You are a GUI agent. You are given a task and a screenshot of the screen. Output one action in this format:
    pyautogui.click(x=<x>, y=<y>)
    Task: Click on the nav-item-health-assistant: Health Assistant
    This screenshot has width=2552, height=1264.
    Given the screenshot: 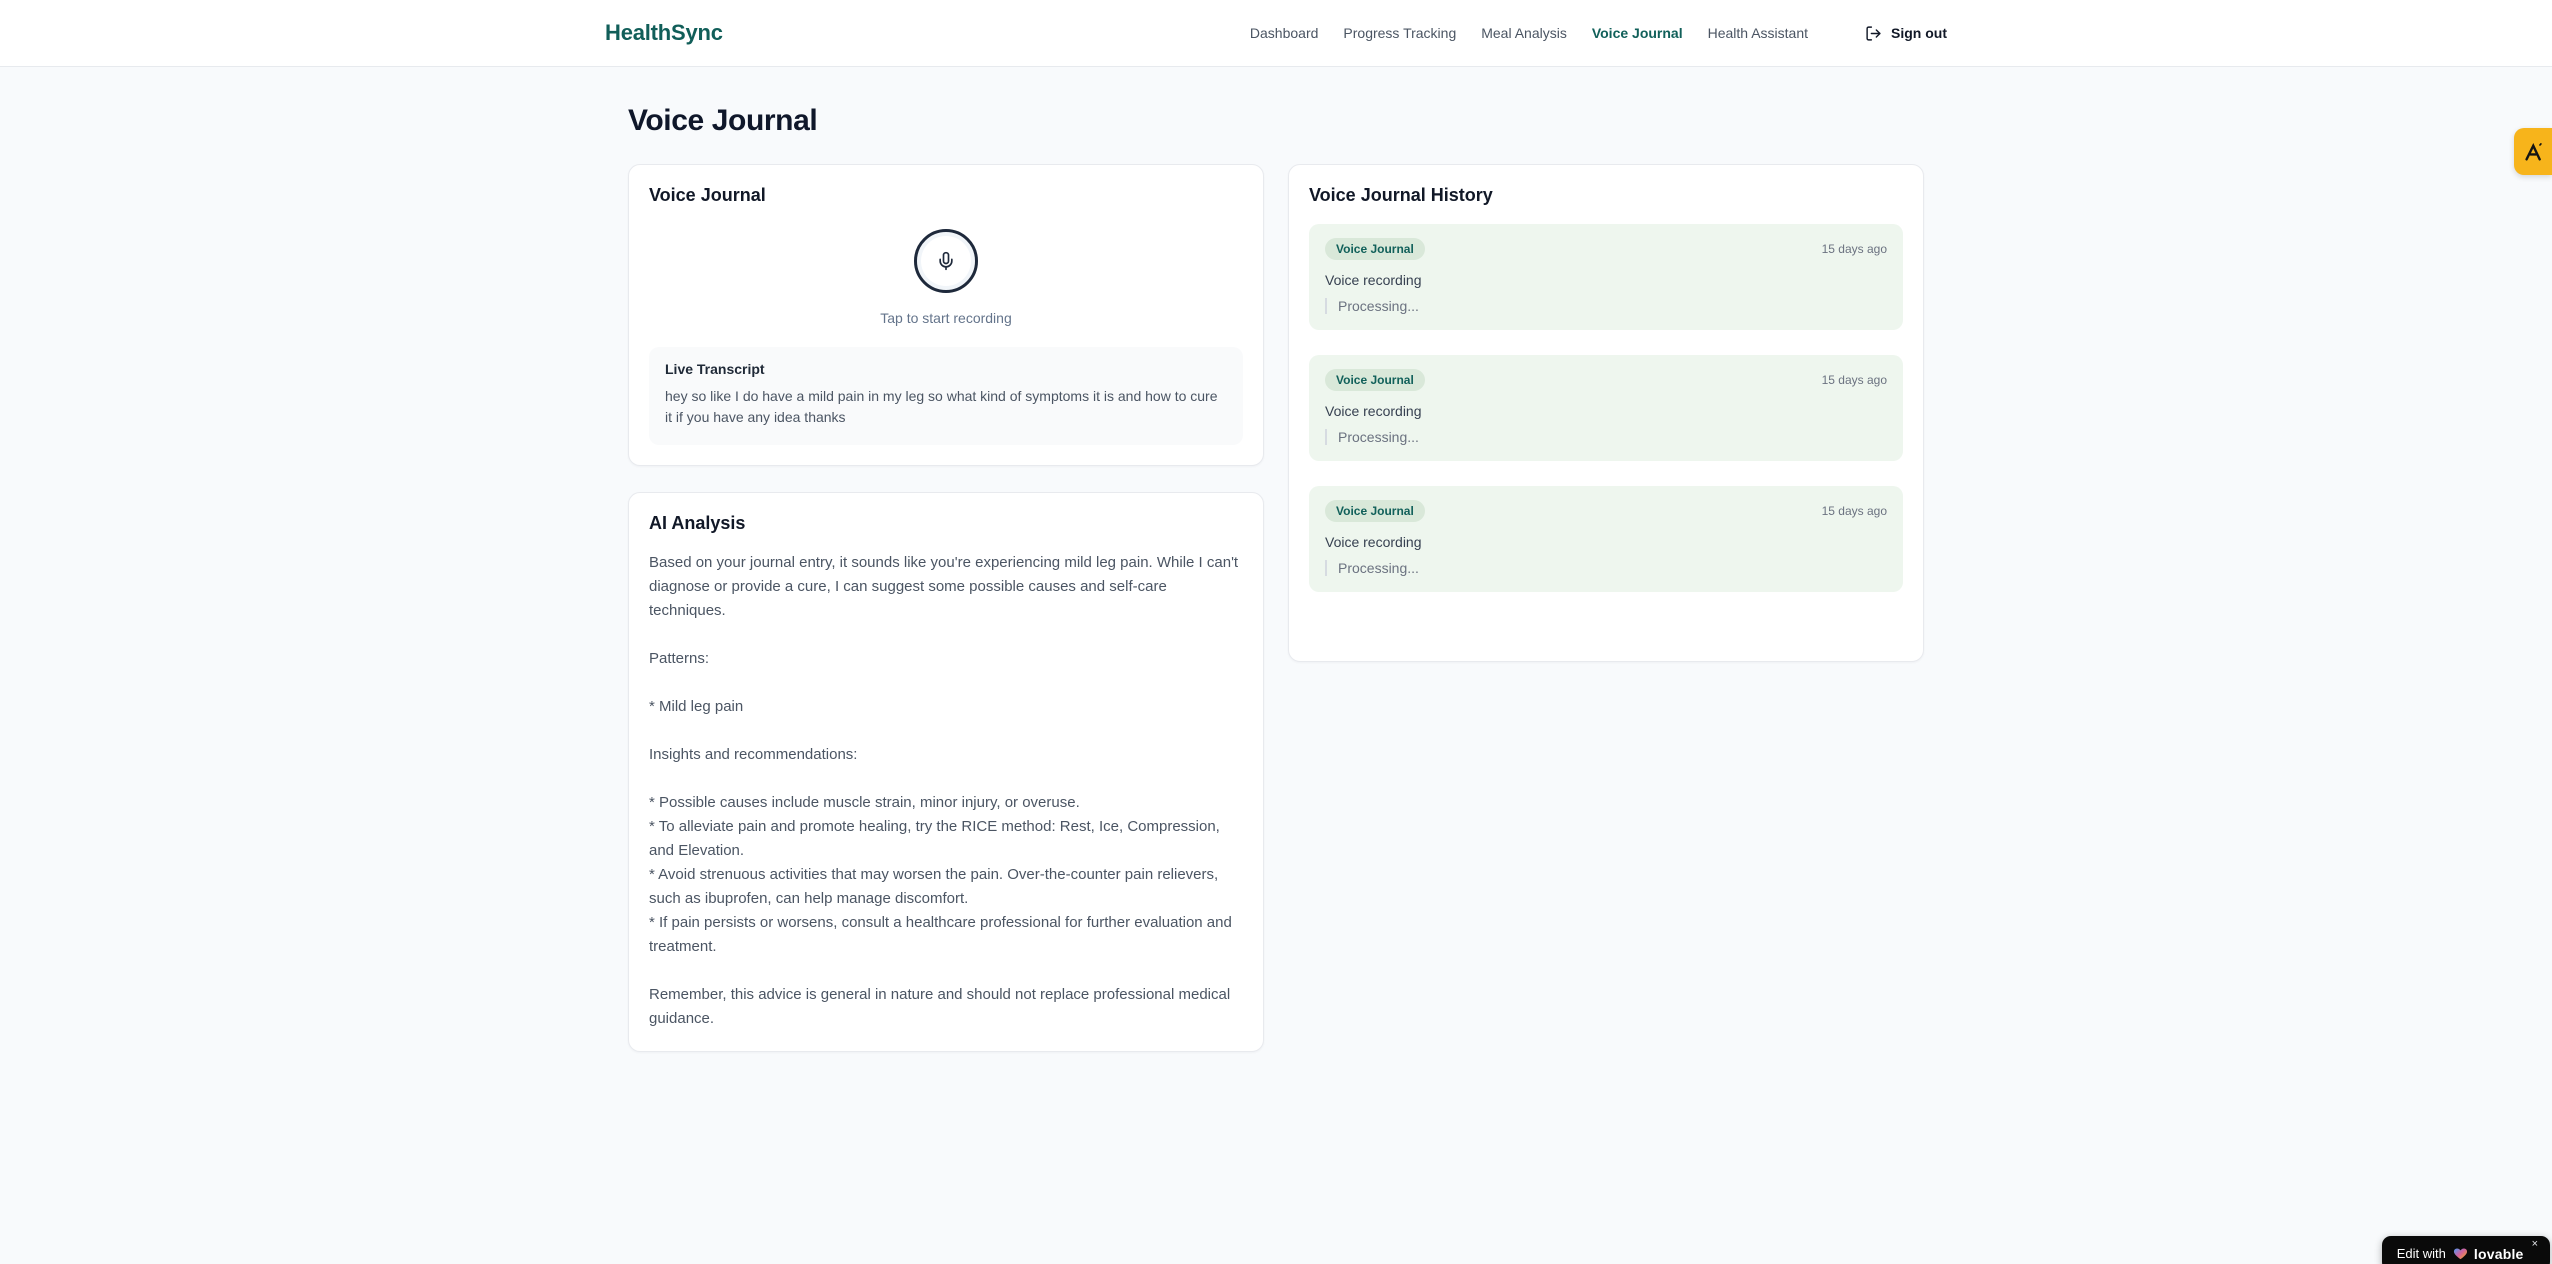 What is the action you would take?
    pyautogui.click(x=1758, y=33)
    